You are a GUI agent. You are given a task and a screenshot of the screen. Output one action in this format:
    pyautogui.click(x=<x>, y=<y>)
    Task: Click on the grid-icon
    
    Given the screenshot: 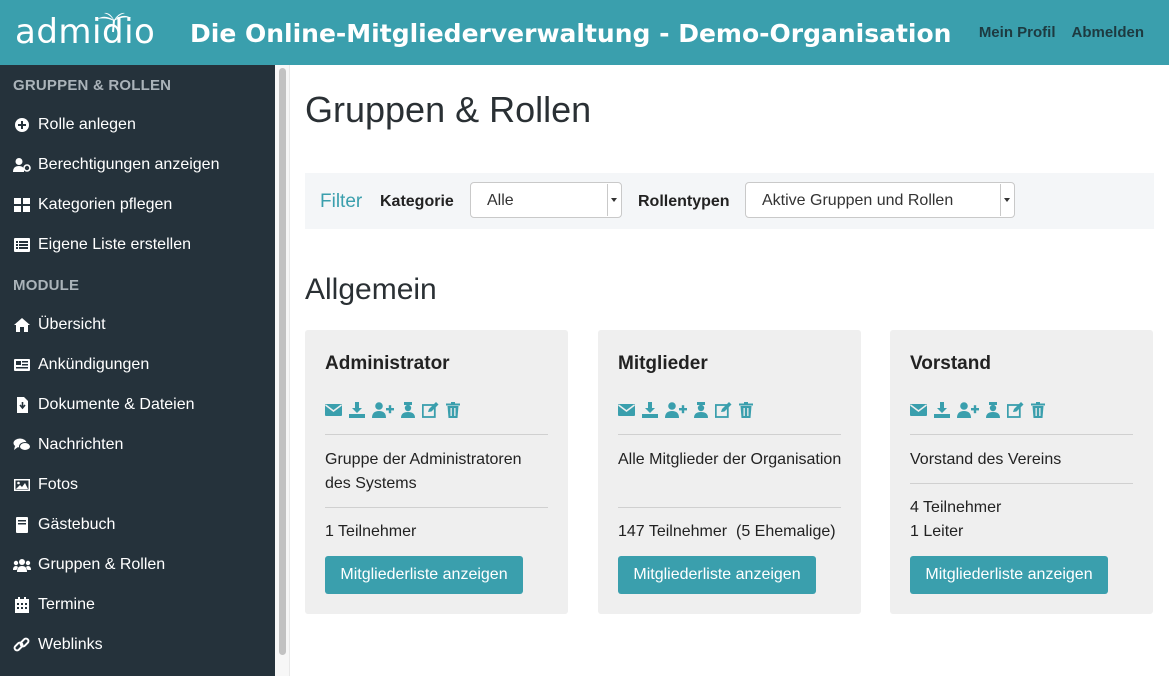 What is the action you would take?
    pyautogui.click(x=22, y=205)
    